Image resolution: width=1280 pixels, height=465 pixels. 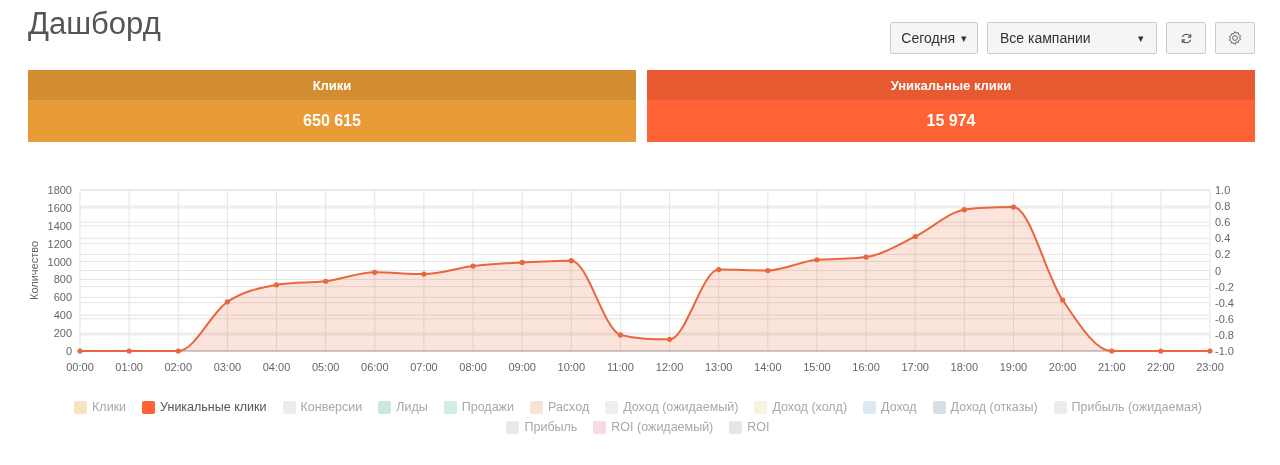 I want to click on axis-tick-label: 16:00, so click(x=866, y=367).